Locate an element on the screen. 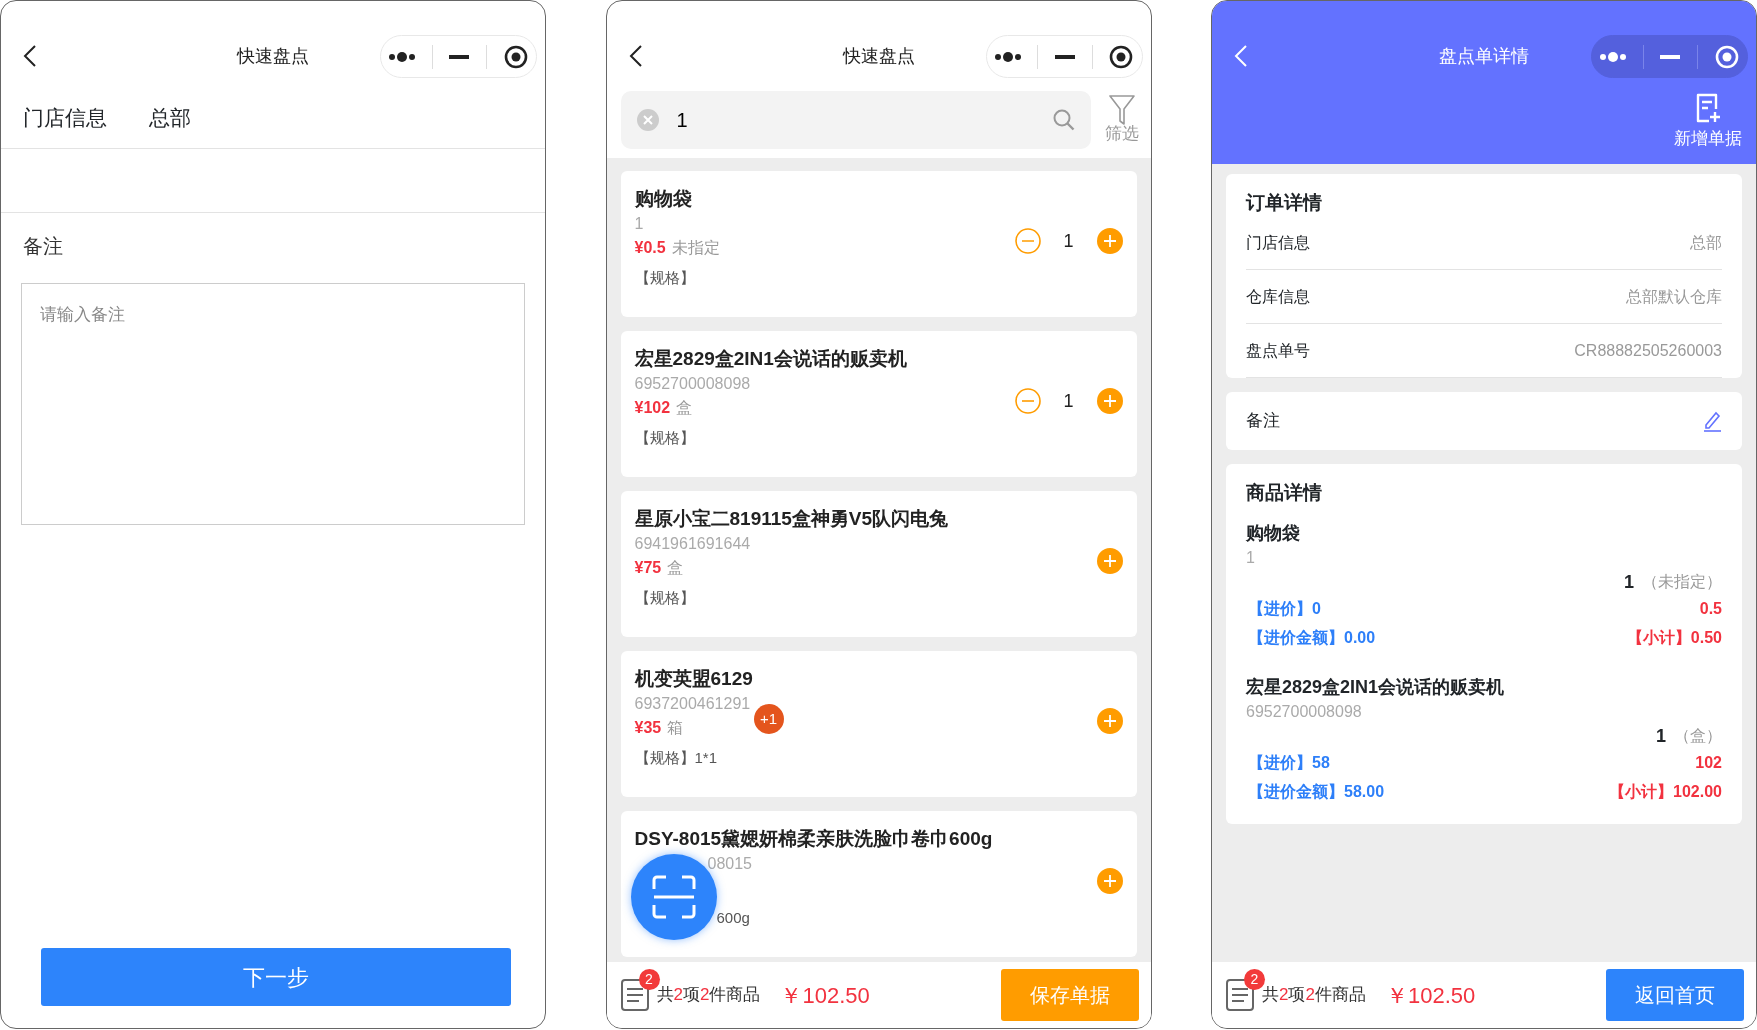  new-document-button: 新增单据 is located at coordinates (1708, 118).